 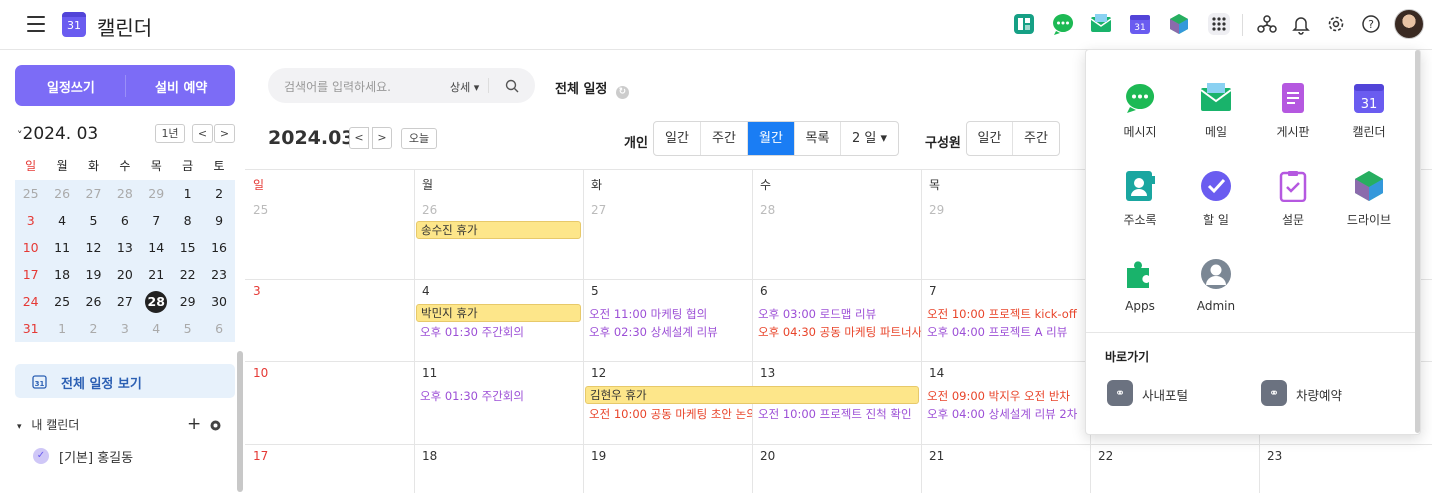 I want to click on day-number: 12, so click(x=598, y=373).